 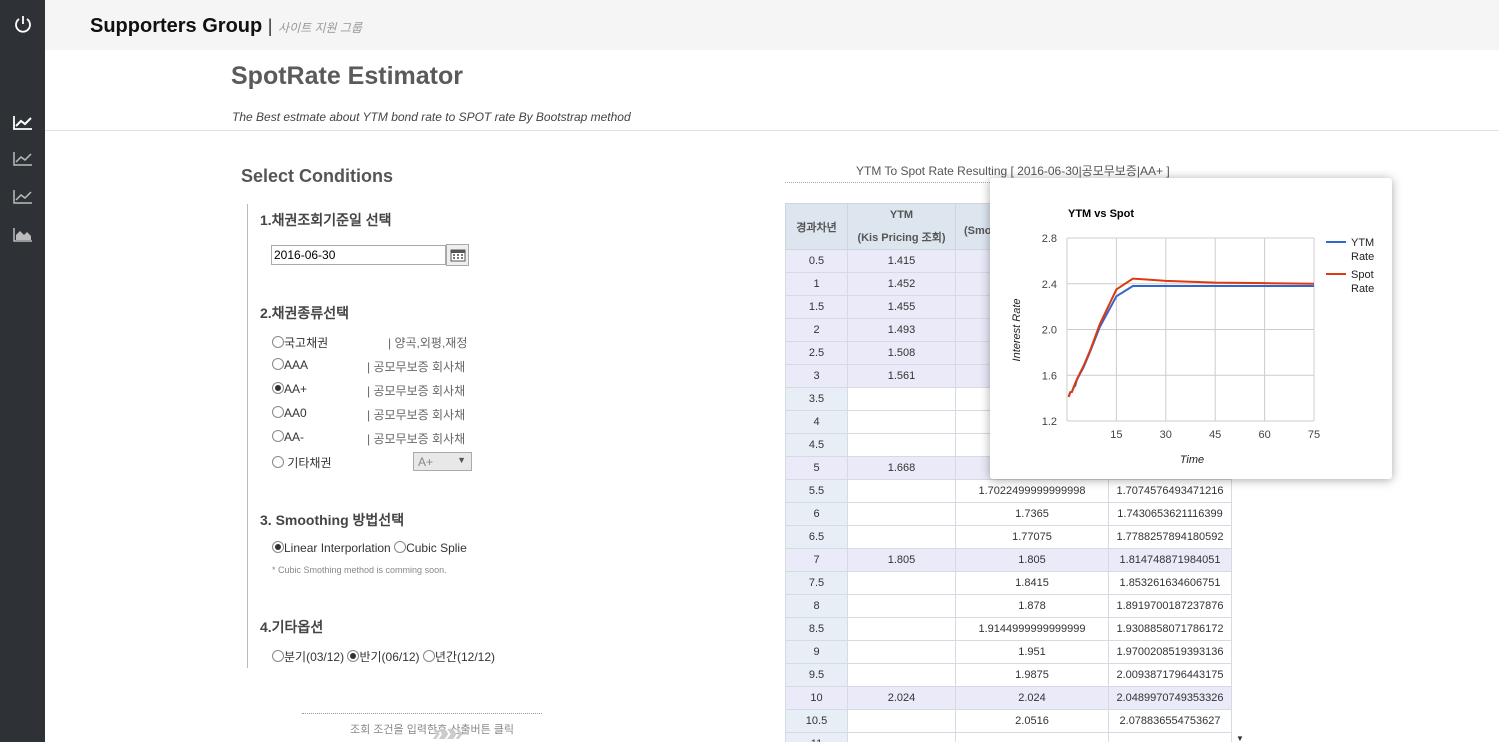 I want to click on col-header-term: 경과차년, so click(x=816, y=226).